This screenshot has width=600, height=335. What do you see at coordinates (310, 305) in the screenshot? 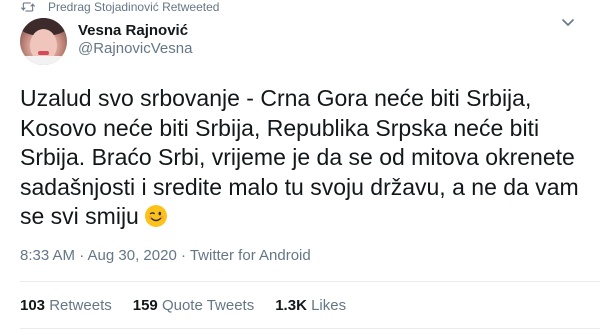
I see `likes-stat: 1.3K Likes` at bounding box center [310, 305].